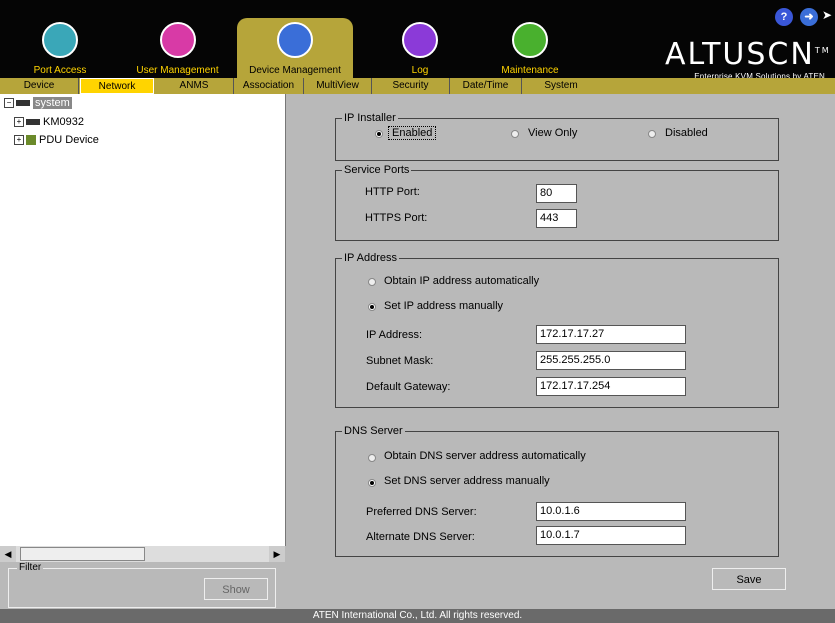 This screenshot has width=835, height=623. Describe the element at coordinates (611, 334) in the screenshot. I see `ip-address-input: 172.17.17.27` at that location.